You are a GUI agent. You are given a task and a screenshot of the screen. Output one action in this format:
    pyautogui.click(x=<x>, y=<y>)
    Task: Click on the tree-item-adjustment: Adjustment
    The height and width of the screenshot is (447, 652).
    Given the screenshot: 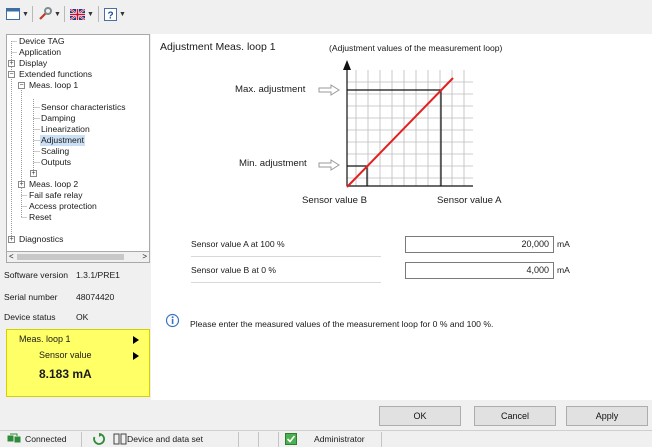 What is the action you would take?
    pyautogui.click(x=62, y=140)
    